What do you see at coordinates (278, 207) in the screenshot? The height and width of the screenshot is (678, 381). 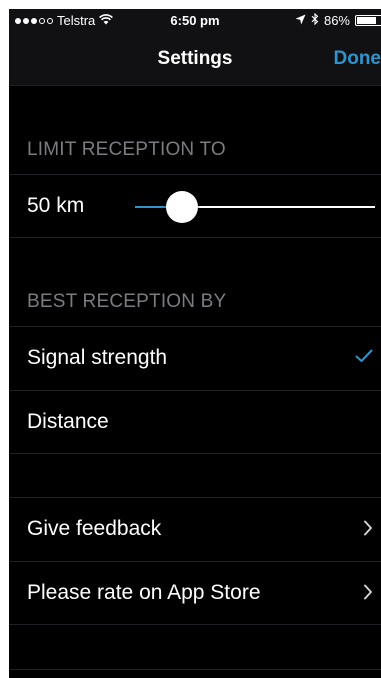 I see `slider-track-max` at bounding box center [278, 207].